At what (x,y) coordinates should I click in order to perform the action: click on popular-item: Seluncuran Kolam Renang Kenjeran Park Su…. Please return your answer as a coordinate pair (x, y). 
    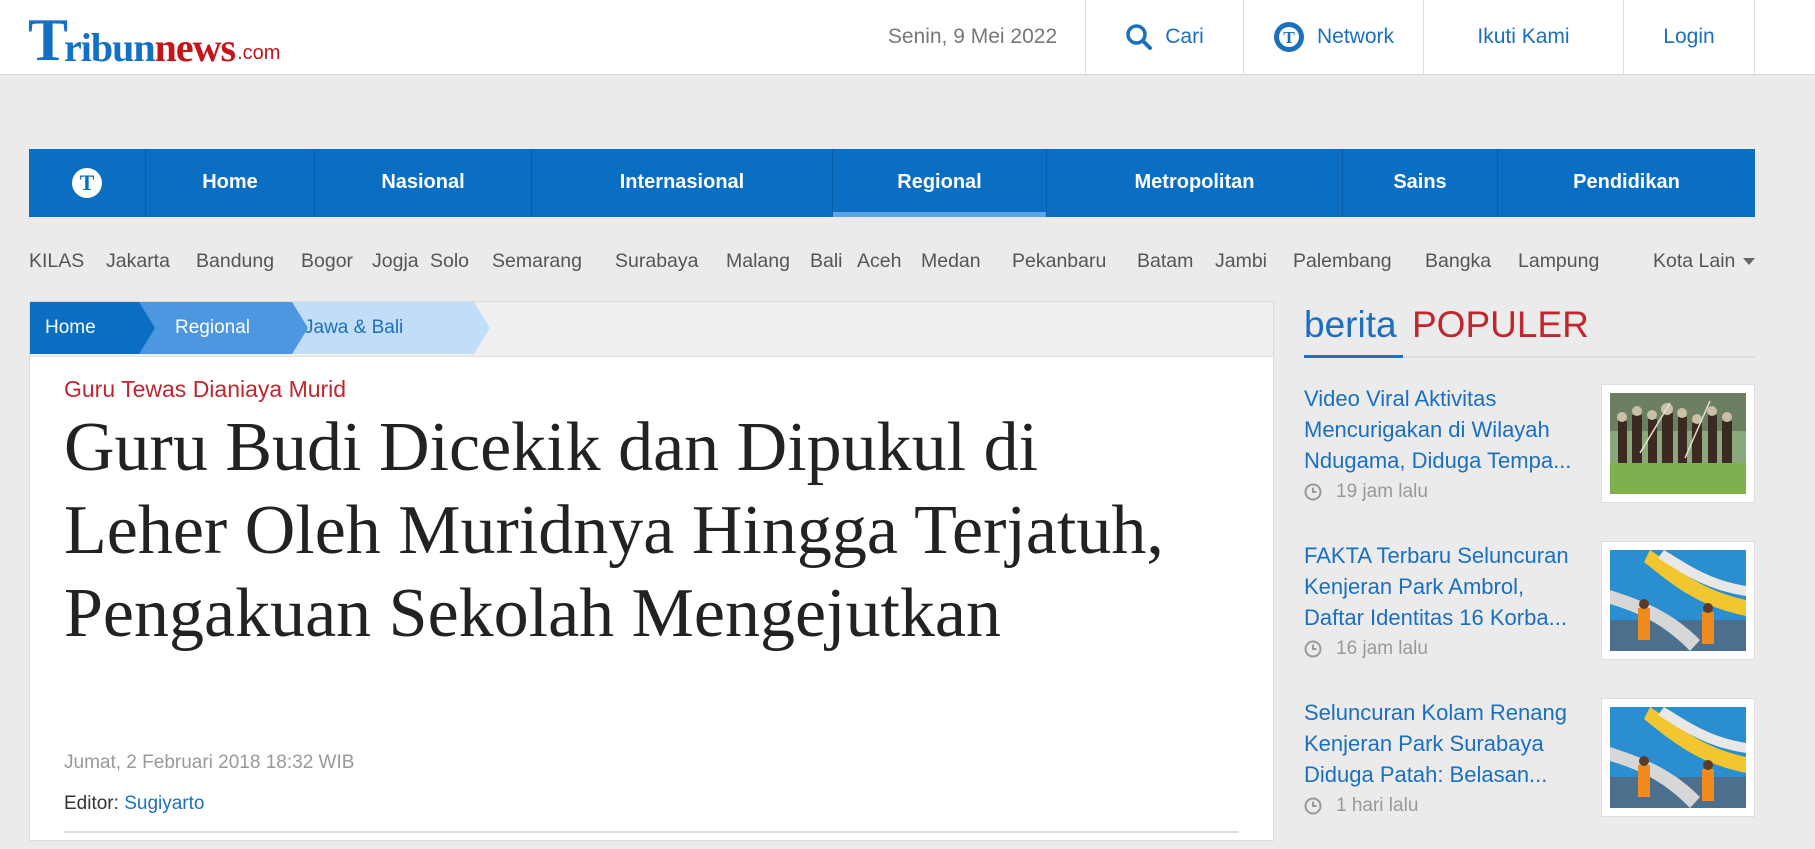
    Looking at the image, I should click on (1529, 773).